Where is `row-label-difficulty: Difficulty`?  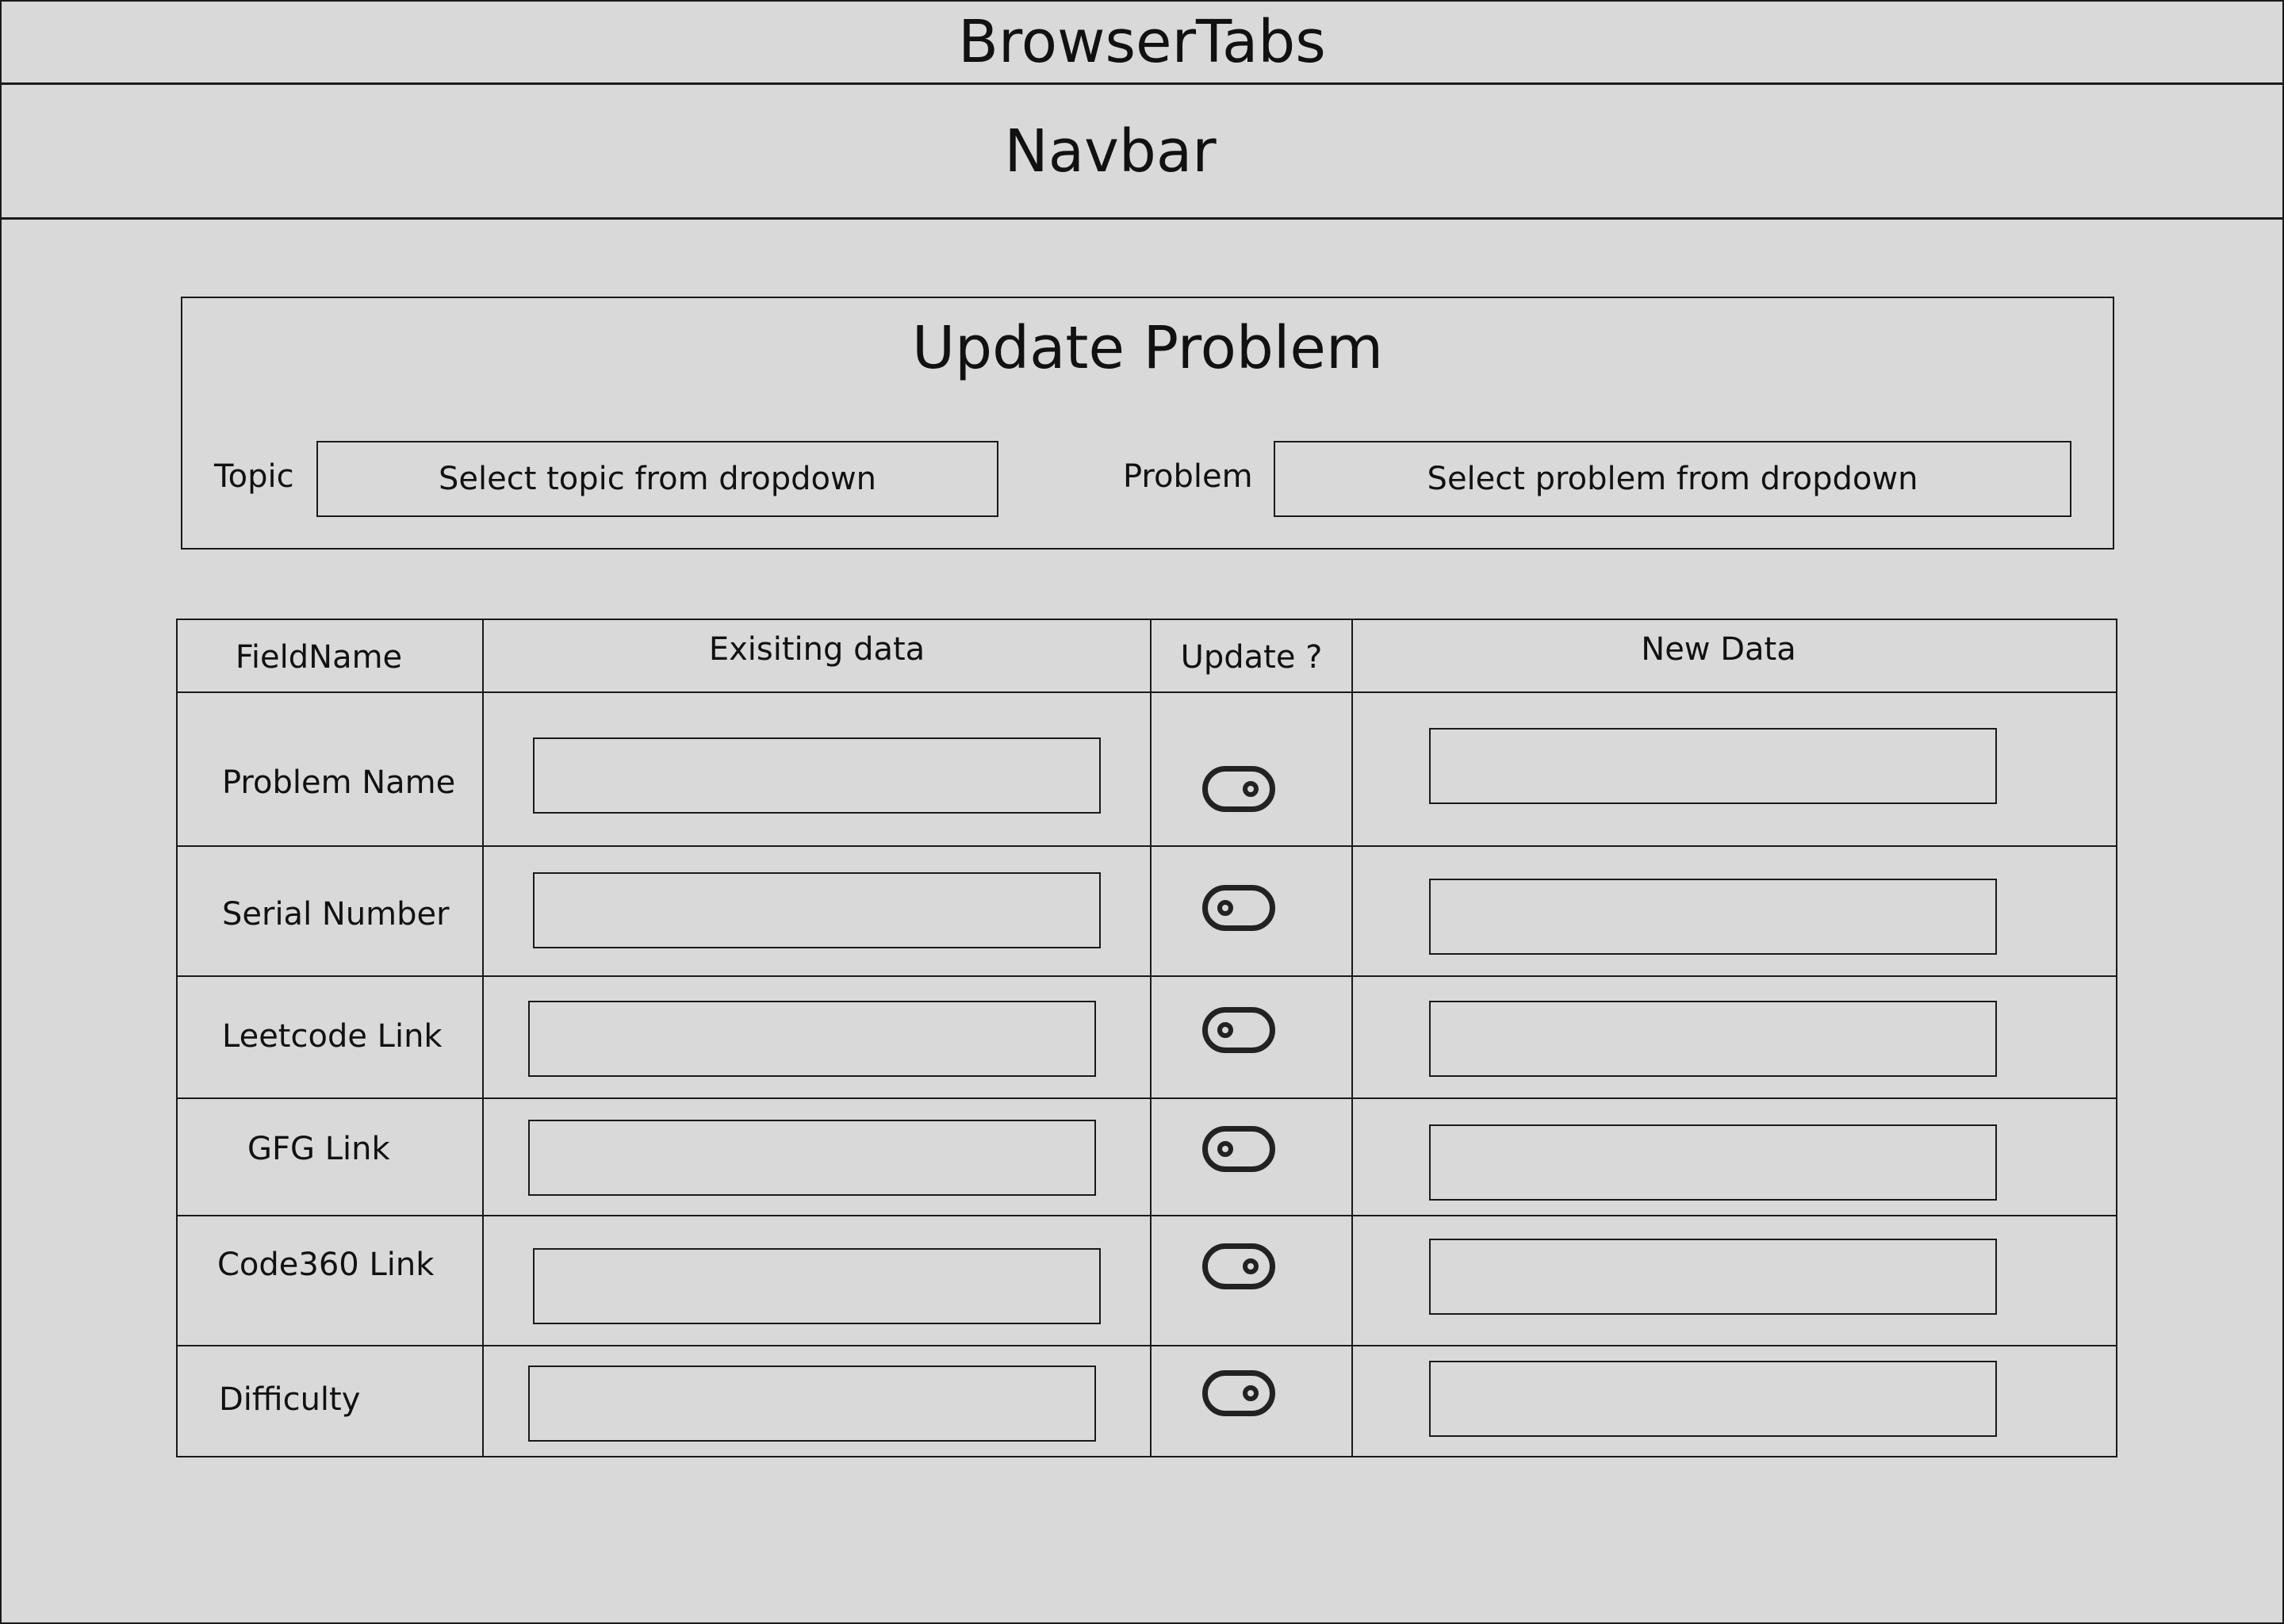 row-label-difficulty: Difficulty is located at coordinates (290, 1399).